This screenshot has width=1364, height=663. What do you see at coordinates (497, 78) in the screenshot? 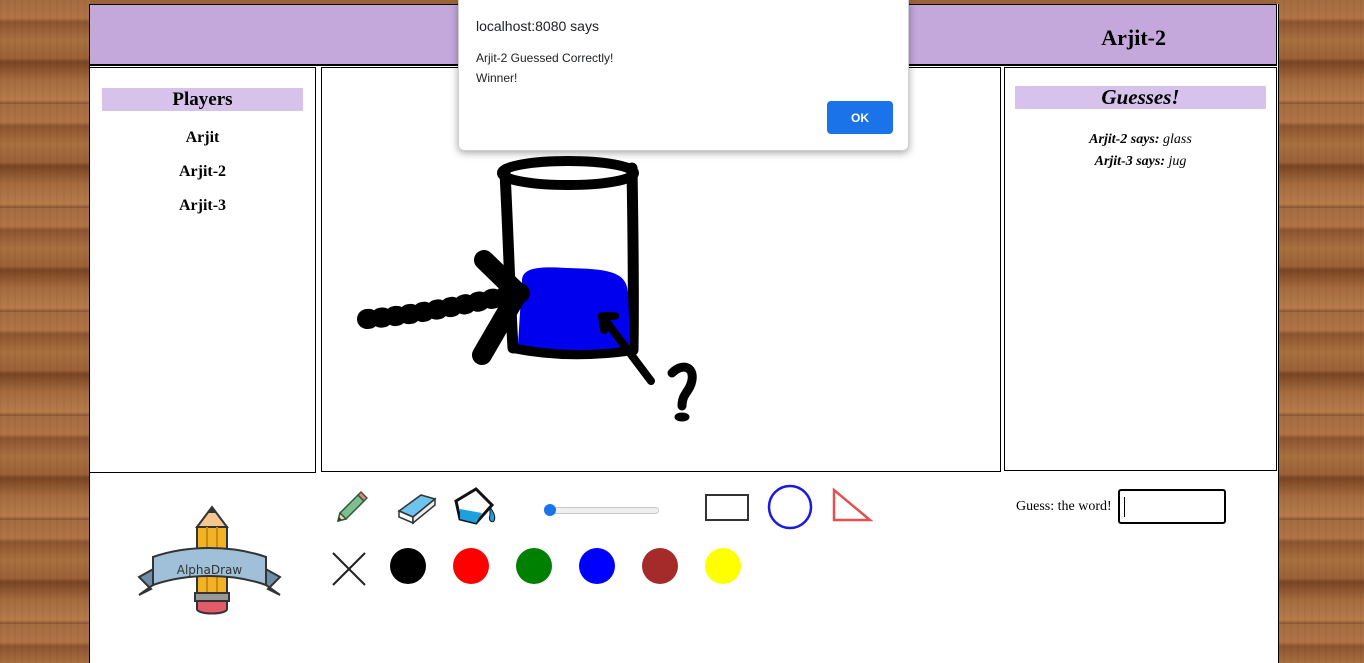
I see `dialog-message-line: Winner!` at bounding box center [497, 78].